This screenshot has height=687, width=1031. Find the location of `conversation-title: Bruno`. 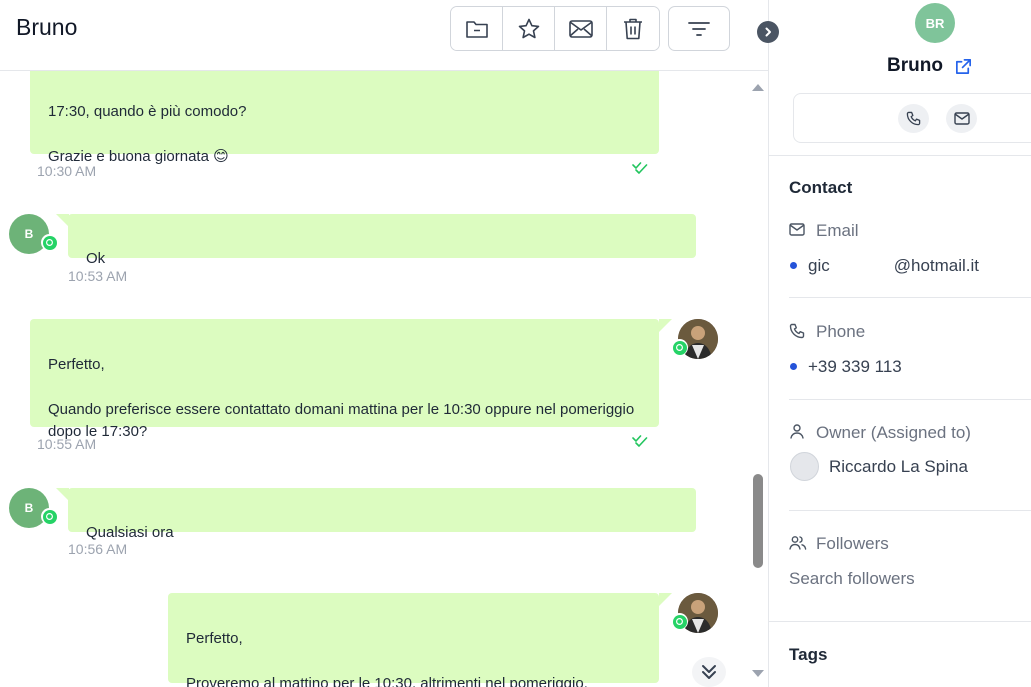

conversation-title: Bruno is located at coordinates (47, 27).